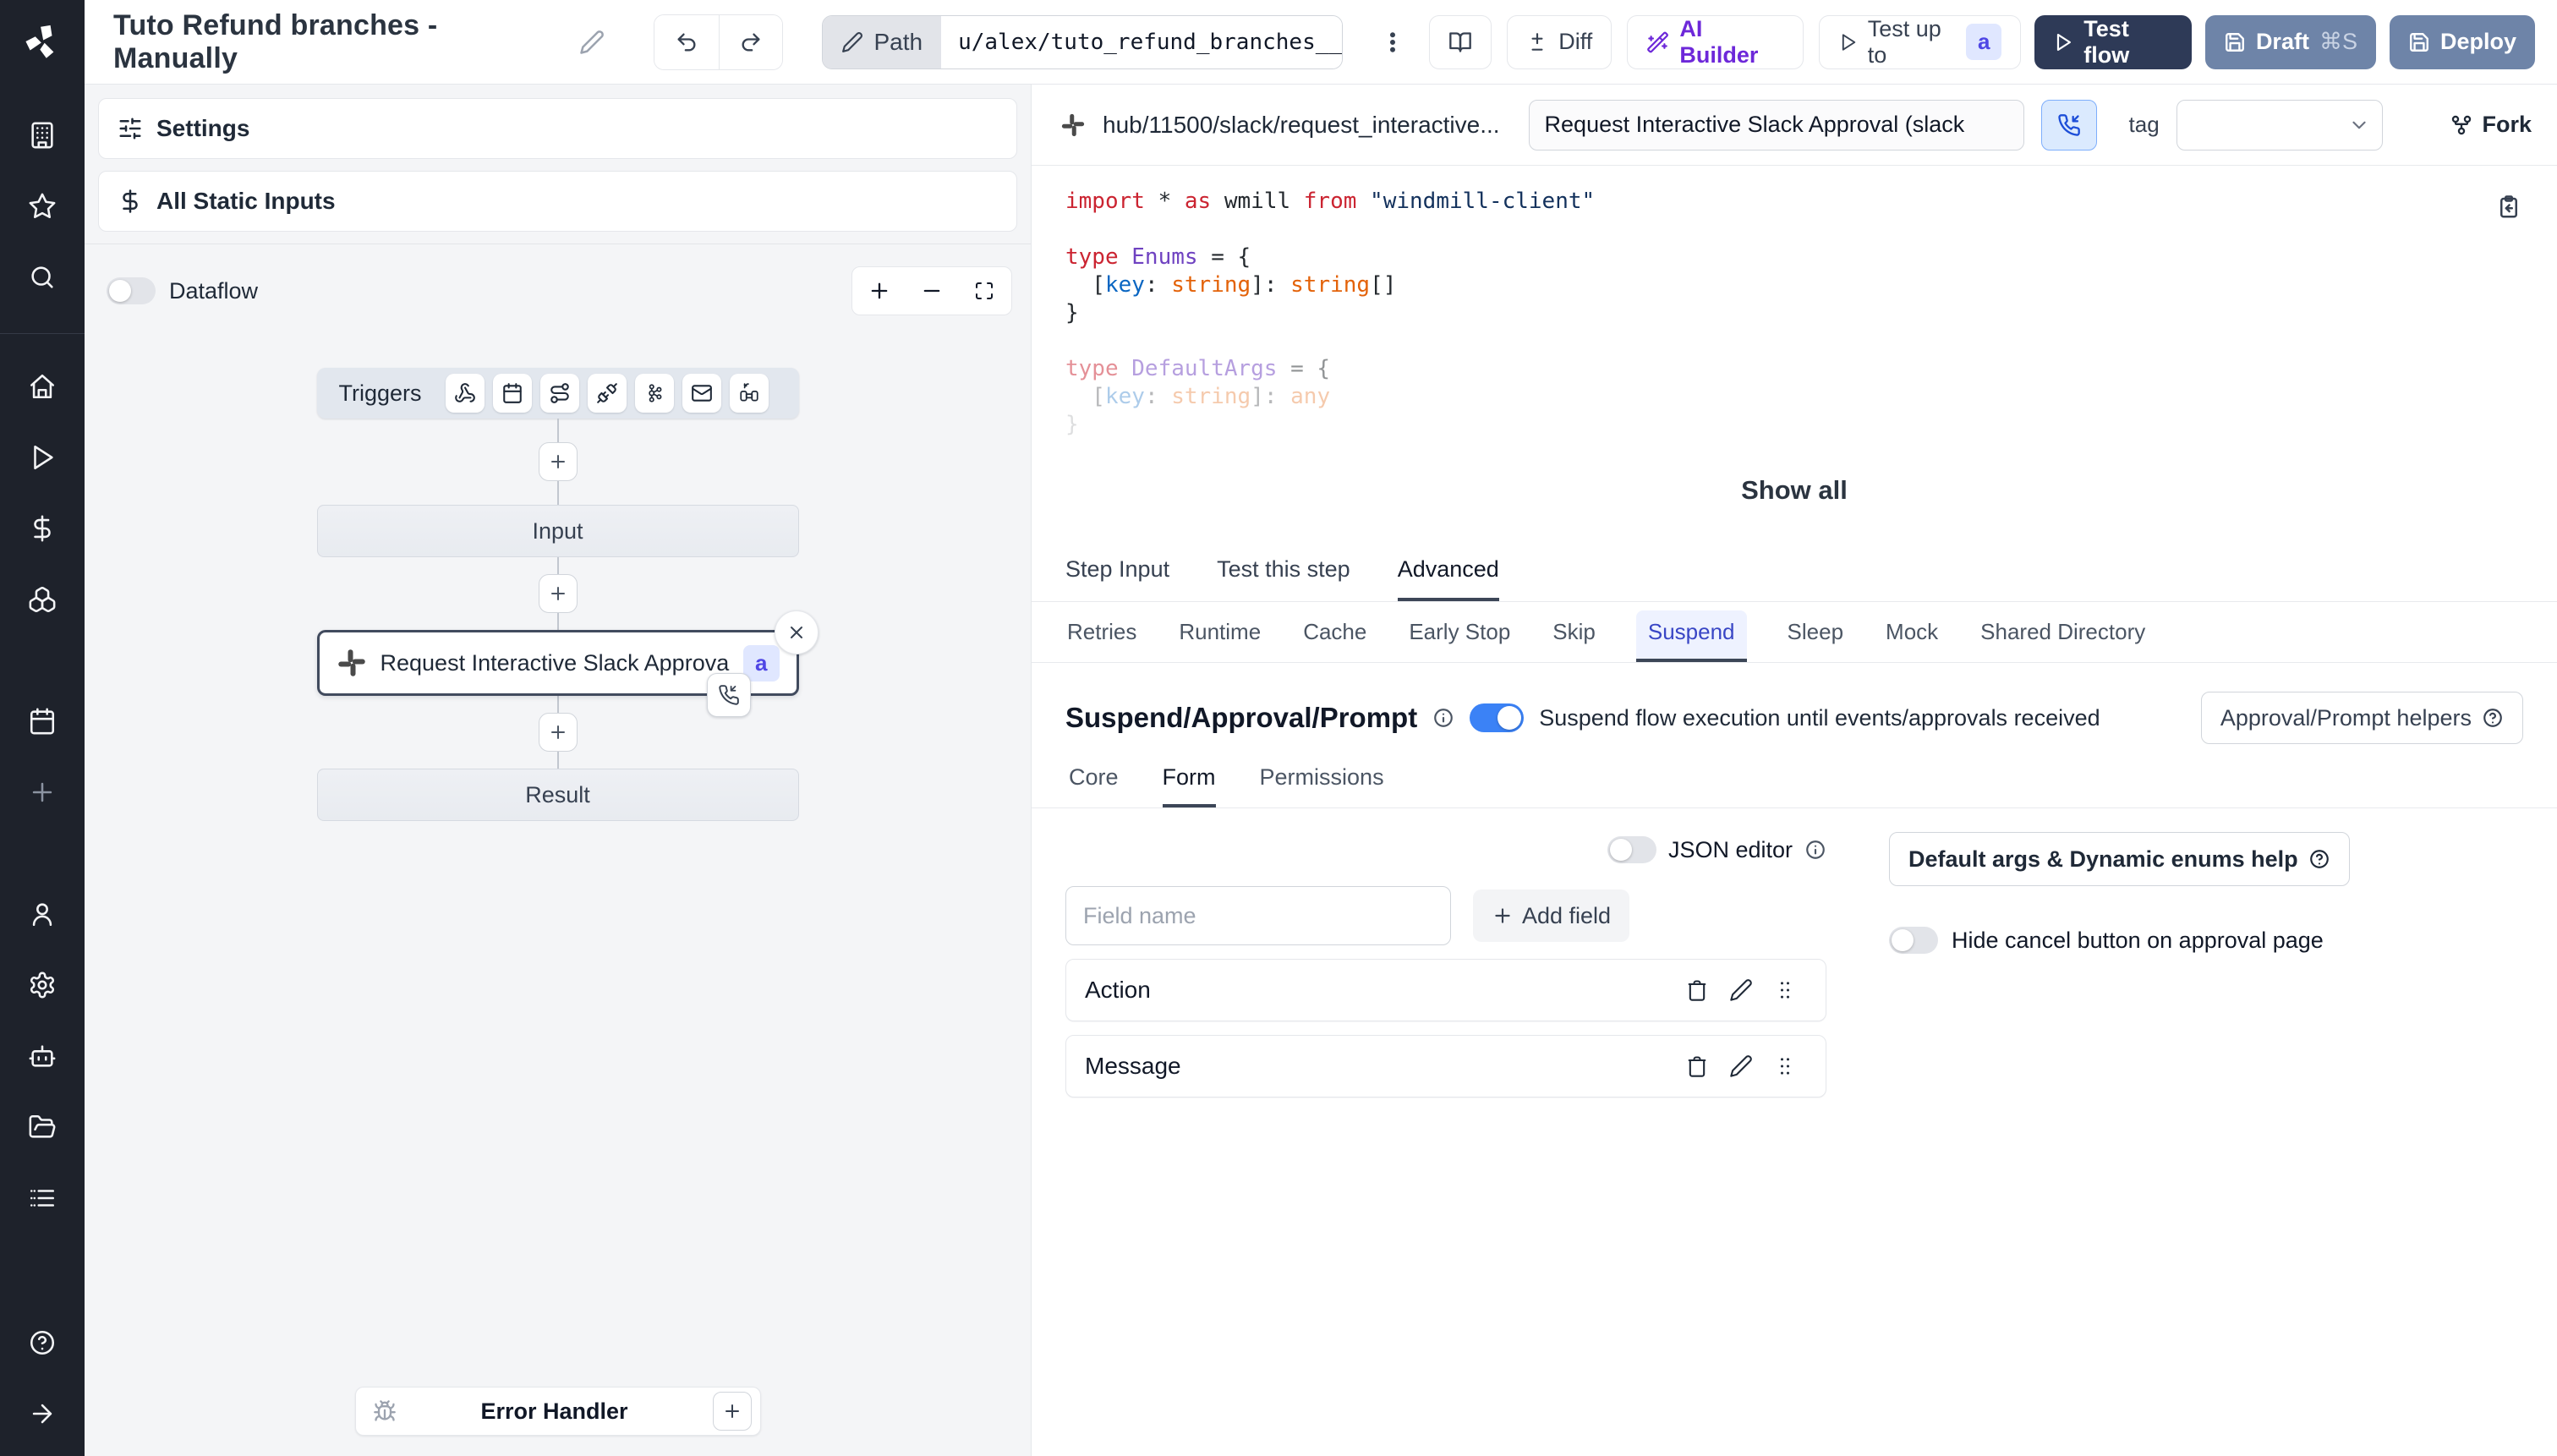  I want to click on settings-gear-icon, so click(42, 985).